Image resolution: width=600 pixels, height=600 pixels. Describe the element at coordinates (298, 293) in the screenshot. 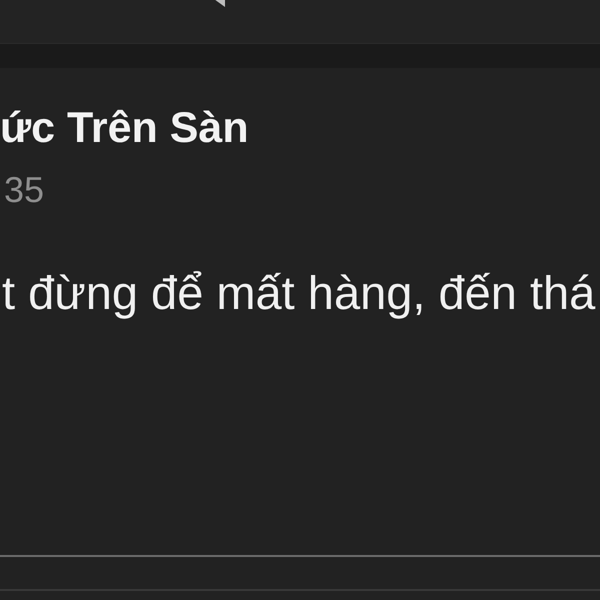

I see `post-body: t đừng để mất hàng, đến thá` at that location.